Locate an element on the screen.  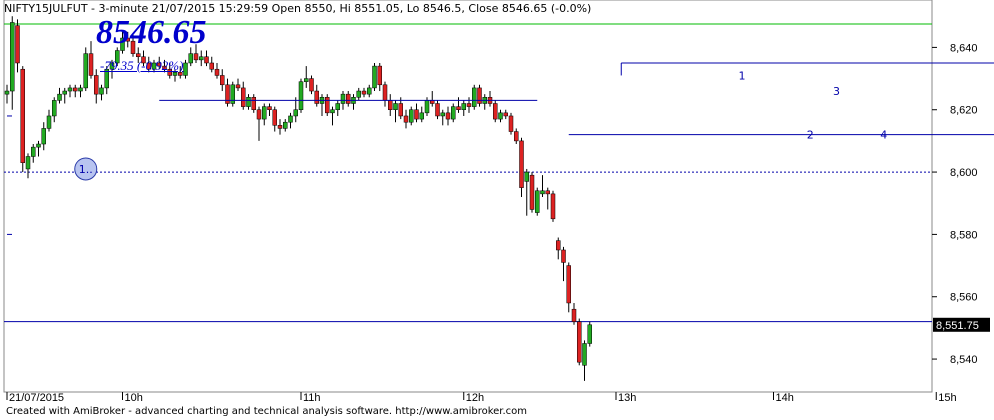
annotation-label: 3 is located at coordinates (836, 91).